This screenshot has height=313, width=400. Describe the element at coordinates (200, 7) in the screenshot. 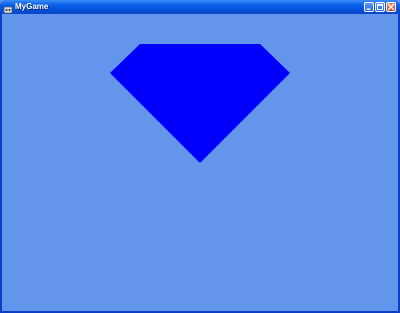

I see `title-bar: MyGame` at that location.